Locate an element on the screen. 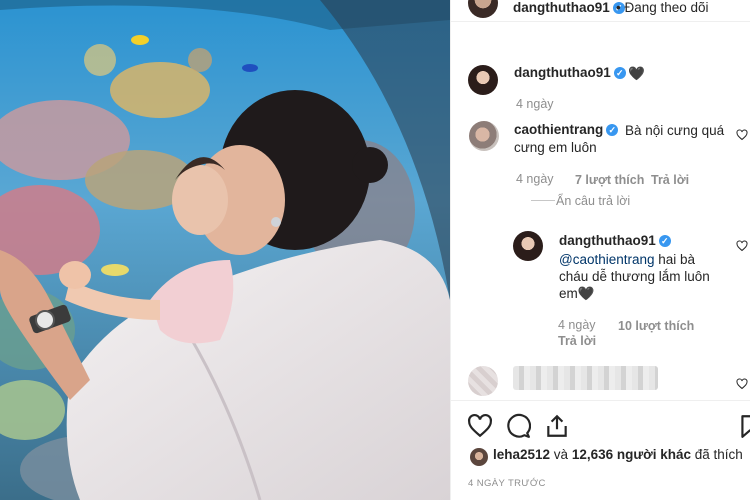 This screenshot has width=750, height=500. actions-divider is located at coordinates (600, 400).